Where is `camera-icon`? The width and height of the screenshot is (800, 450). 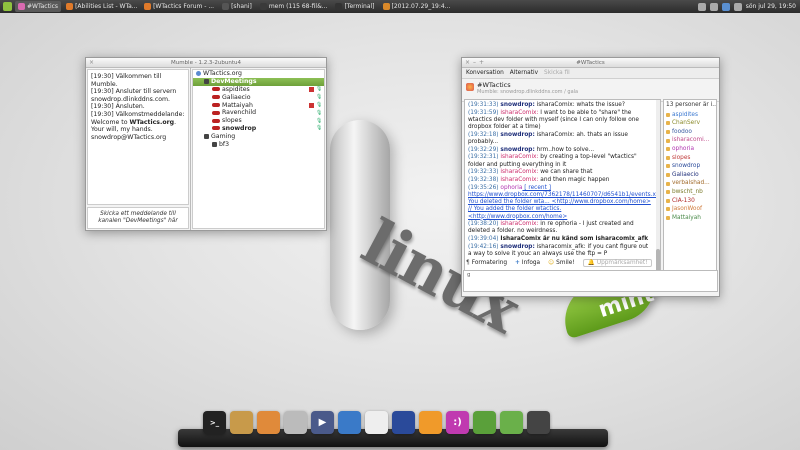 camera-icon is located at coordinates (430, 422).